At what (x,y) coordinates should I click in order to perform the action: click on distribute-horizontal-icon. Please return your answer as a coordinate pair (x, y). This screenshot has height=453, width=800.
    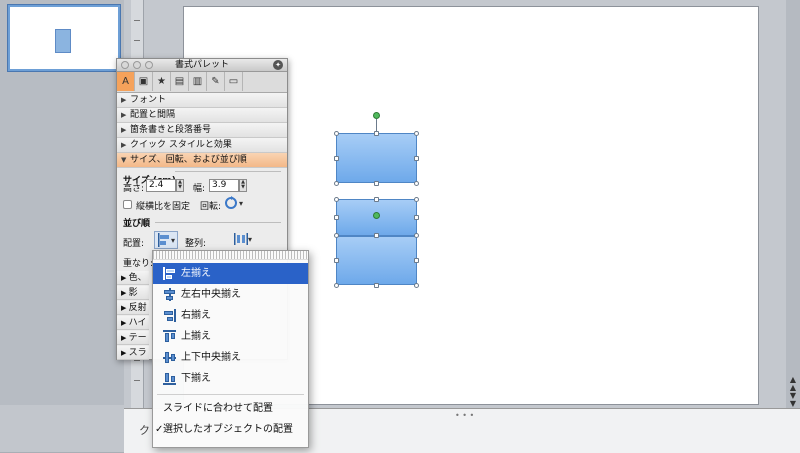
    Looking at the image, I should click on (241, 239).